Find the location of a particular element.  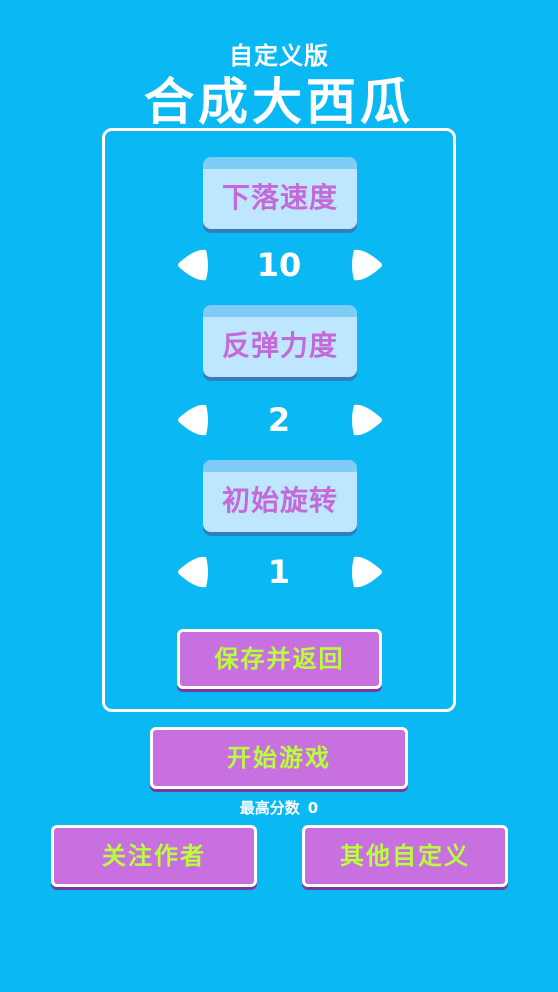

initial-spin-increase-button is located at coordinates (367, 572).